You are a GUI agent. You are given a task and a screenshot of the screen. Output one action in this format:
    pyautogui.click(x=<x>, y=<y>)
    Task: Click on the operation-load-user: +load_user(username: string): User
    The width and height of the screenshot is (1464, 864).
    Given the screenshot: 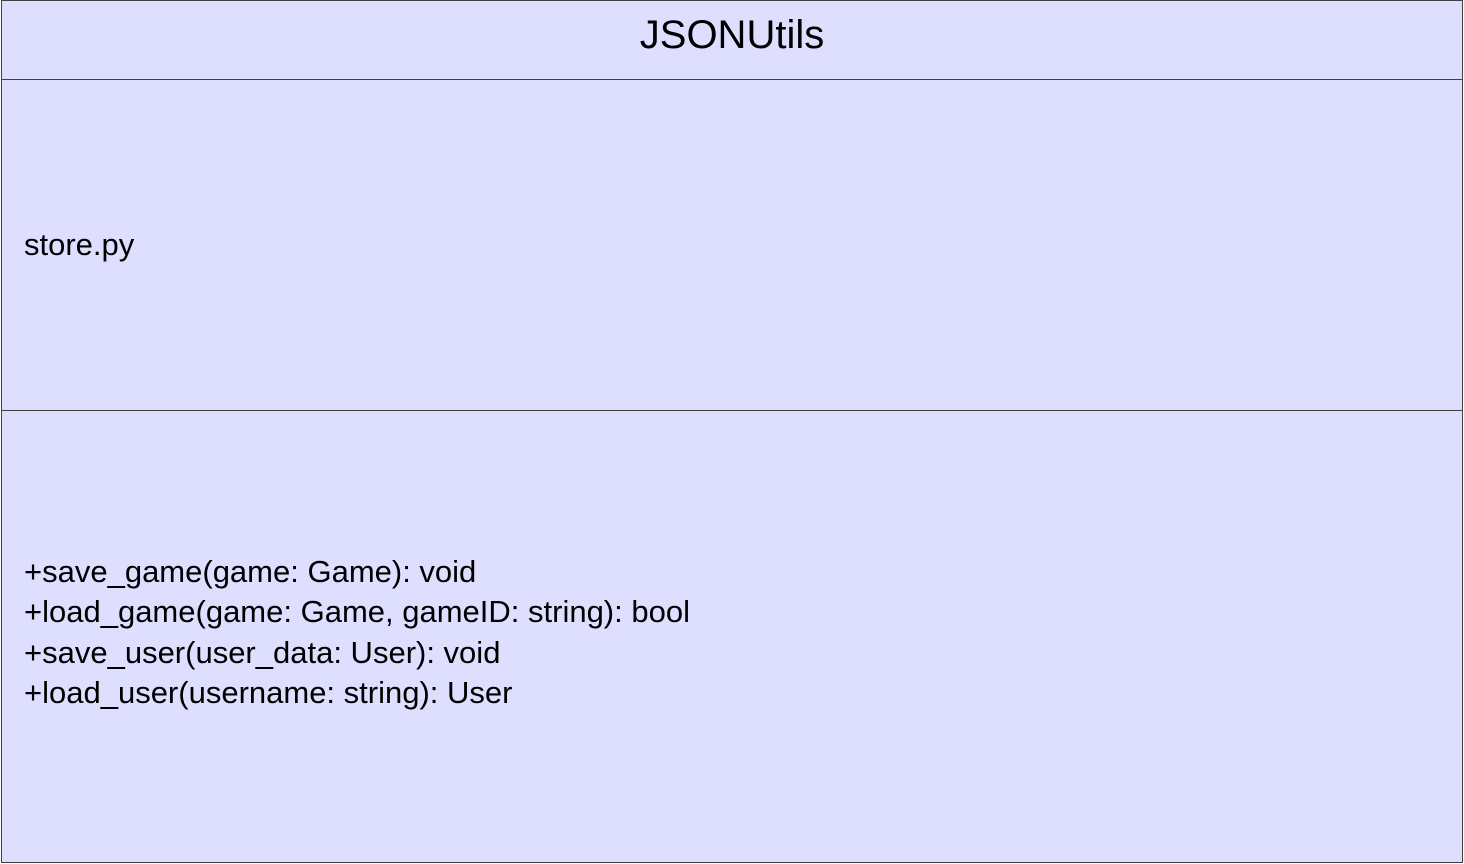 What is the action you would take?
    pyautogui.click(x=268, y=692)
    